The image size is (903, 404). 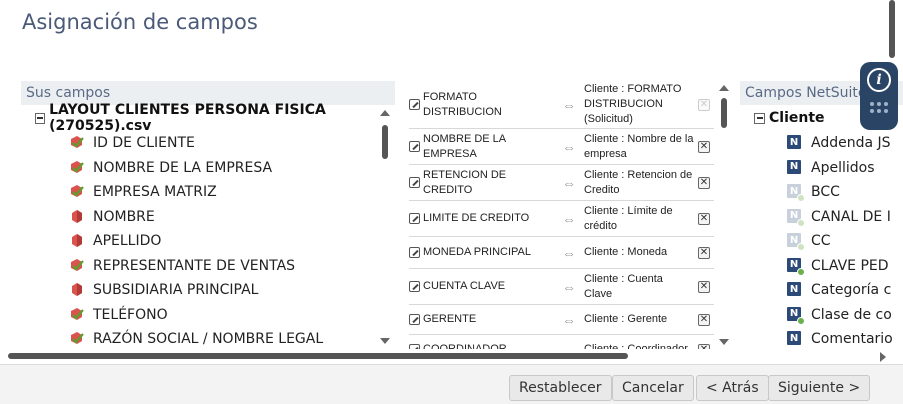 I want to click on mapping-source-label: FORMATO DISTRIBUCION, so click(x=462, y=104).